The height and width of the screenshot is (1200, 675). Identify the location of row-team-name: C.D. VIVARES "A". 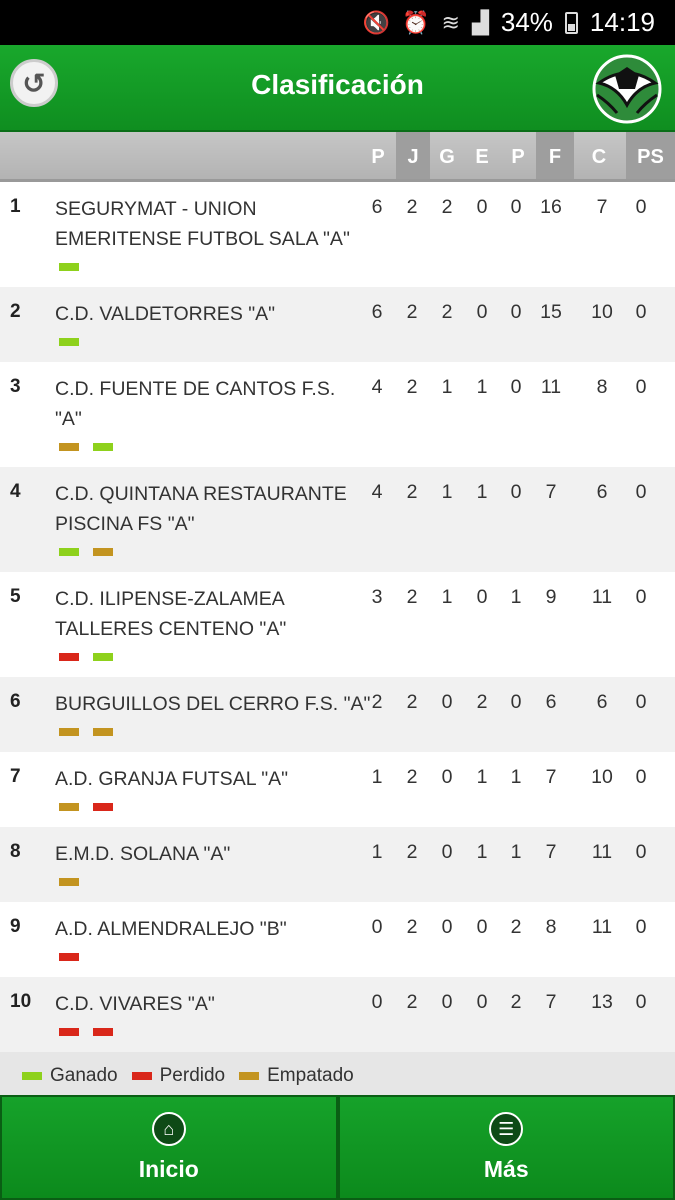
(210, 1004).